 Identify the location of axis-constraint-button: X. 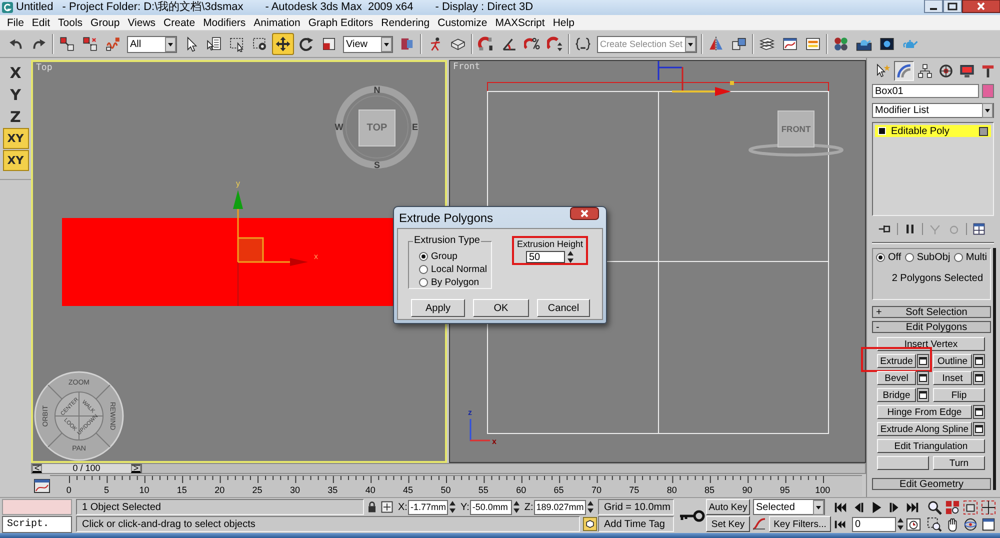
(15, 72).